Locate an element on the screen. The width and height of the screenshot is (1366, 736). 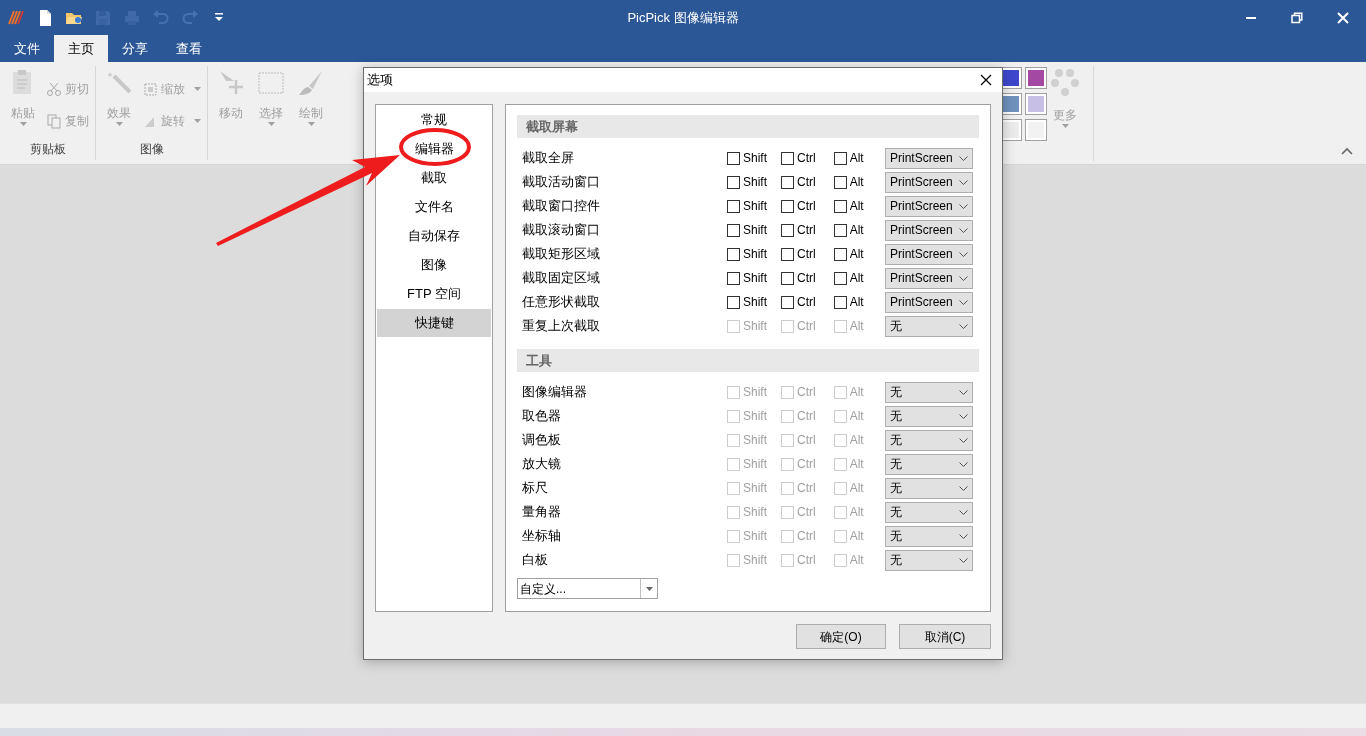
minimize-icon is located at coordinates (1251, 17).